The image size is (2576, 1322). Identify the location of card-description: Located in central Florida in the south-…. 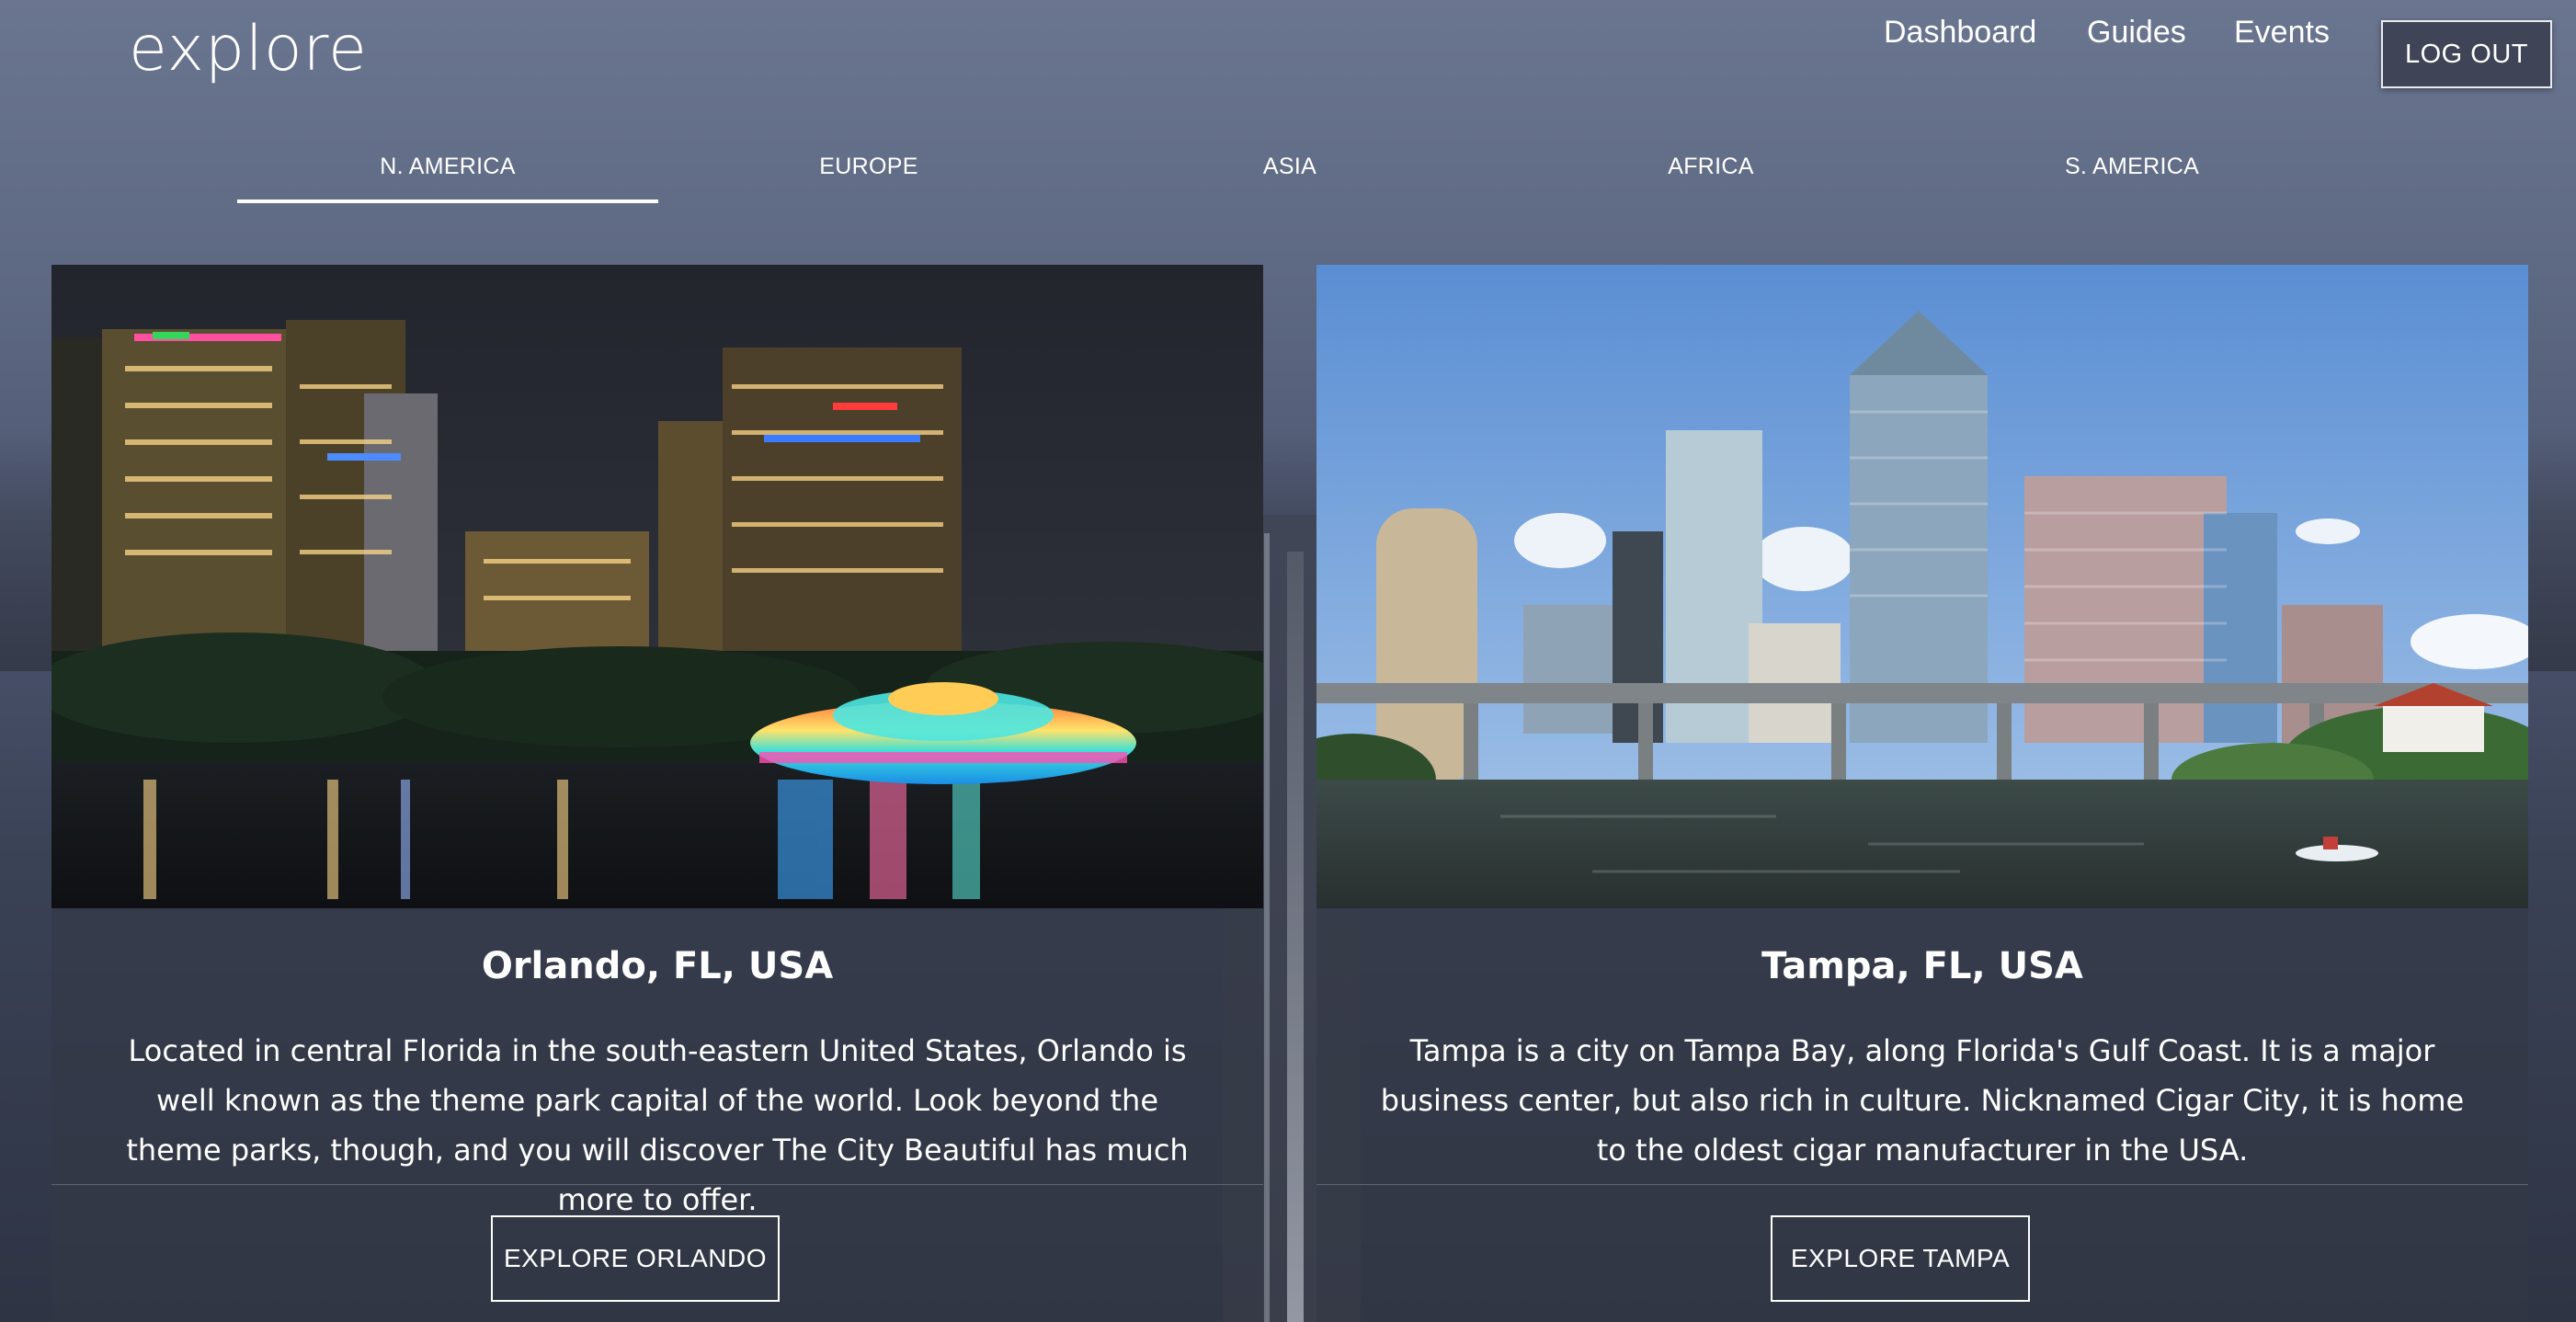
(657, 1125).